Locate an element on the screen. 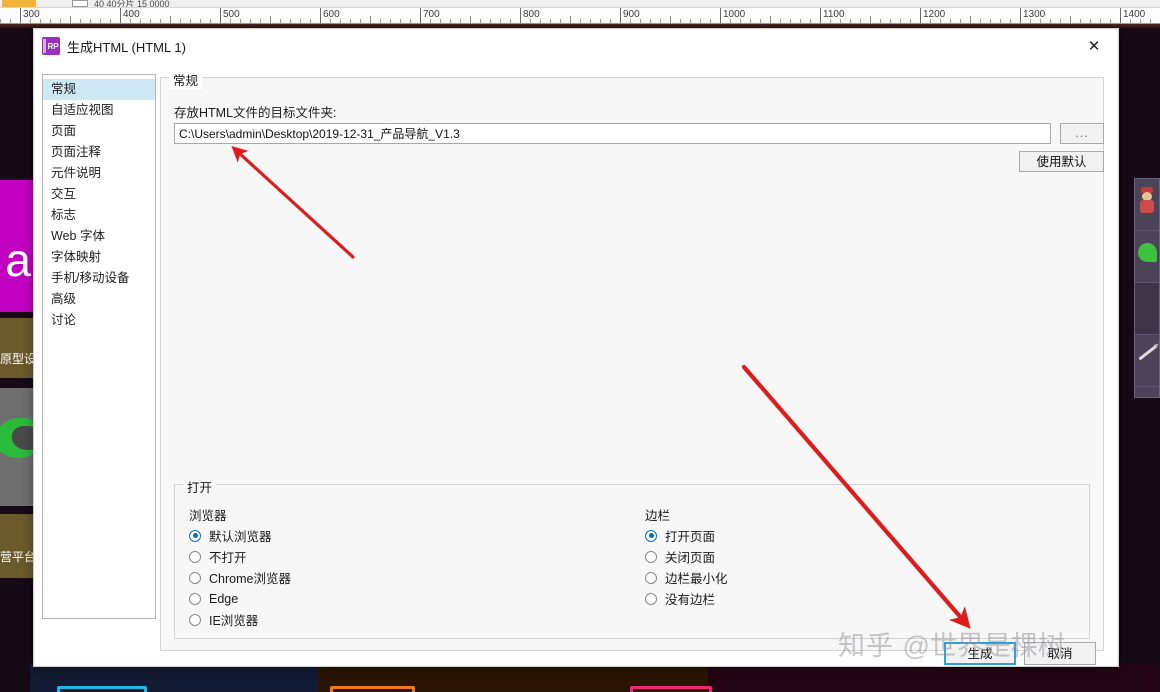 This screenshot has height=692, width=1160. sidebar-item-6: 标志 is located at coordinates (99, 215).